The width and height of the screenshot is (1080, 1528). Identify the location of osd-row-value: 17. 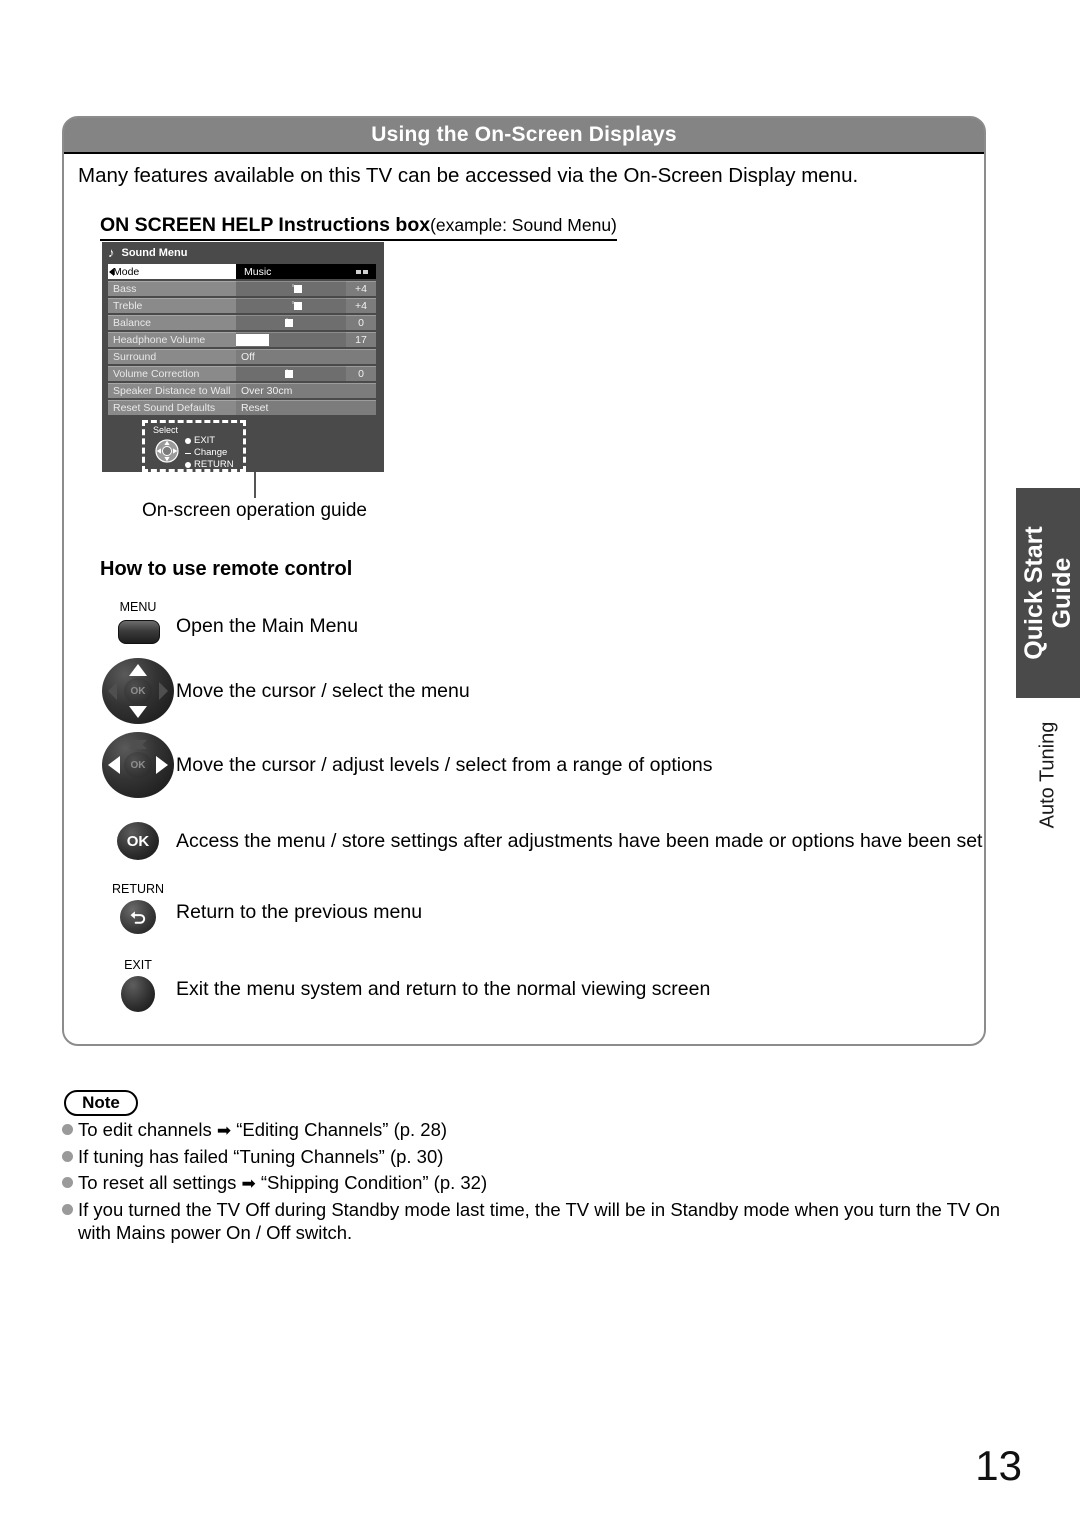
(361, 339).